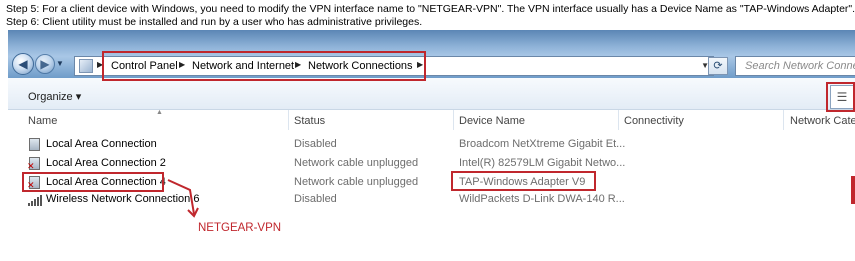 This screenshot has width=855, height=261. I want to click on command-bar: Organize ▾ ☰, so click(431, 94).